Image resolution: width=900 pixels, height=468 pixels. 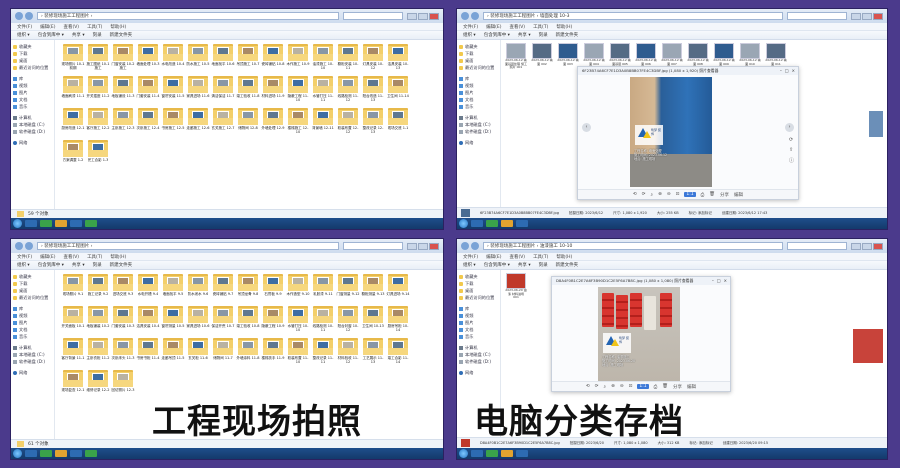 I want to click on folder-item: 施工图纸 10-1 施工, so click(x=98, y=58).